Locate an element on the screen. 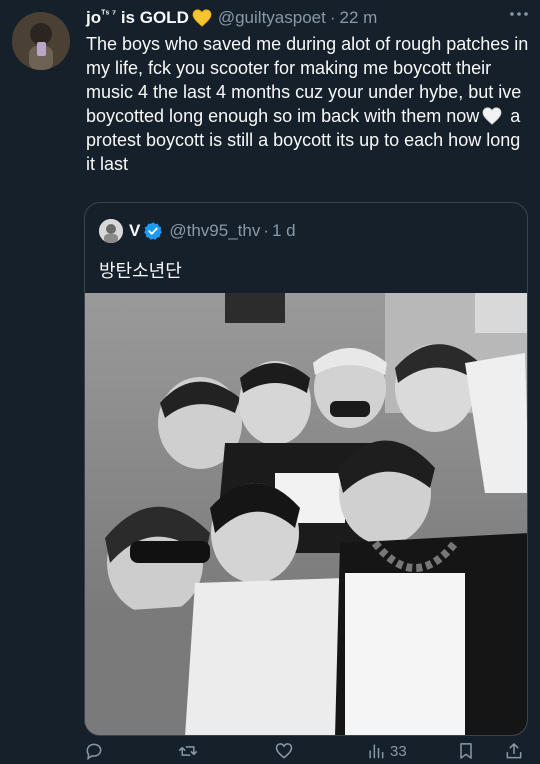  reply-icon is located at coordinates (94, 752).